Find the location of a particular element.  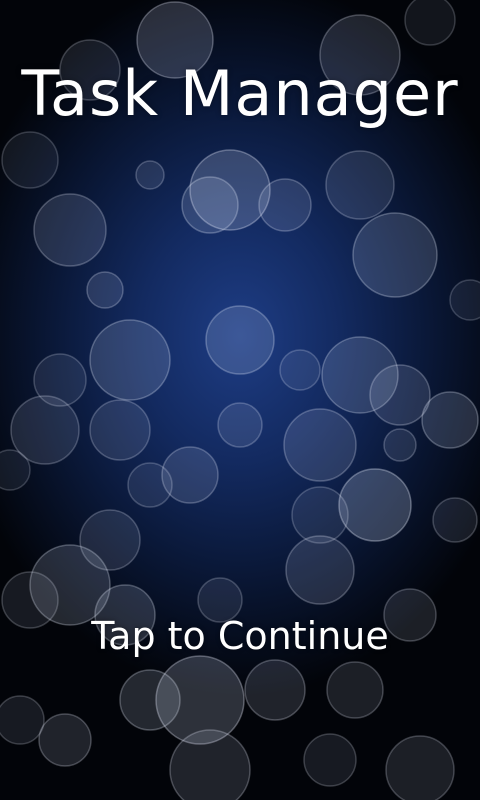

tap-to-continue-label: Tap to Continue is located at coordinates (240, 636).